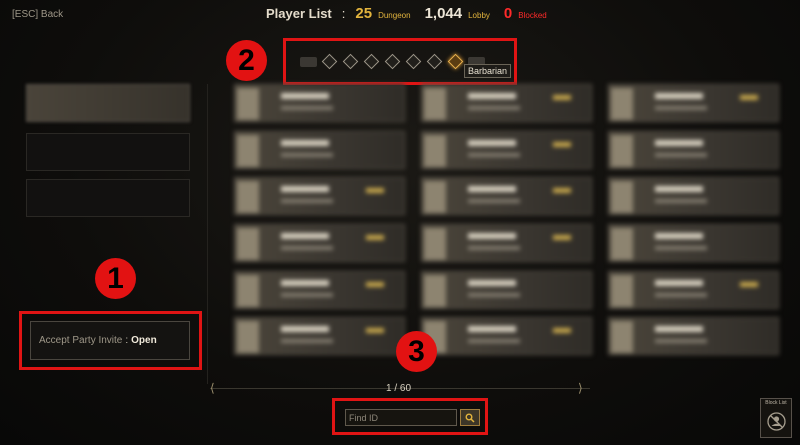  Describe the element at coordinates (81, 340) in the screenshot. I see `accept-party-invite-label: Accept Party Invite` at that location.